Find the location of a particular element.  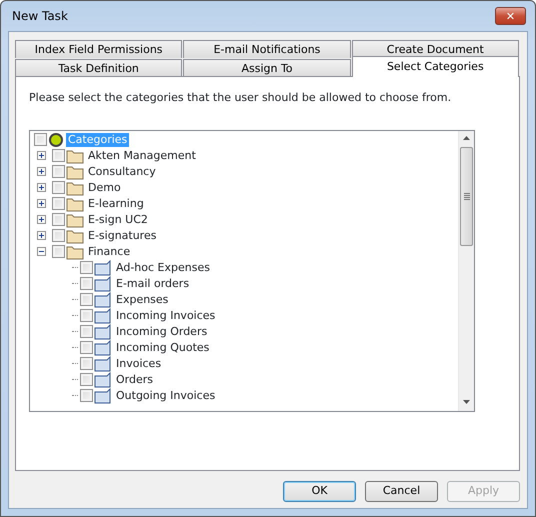

dialog-button: Cancel is located at coordinates (401, 491).